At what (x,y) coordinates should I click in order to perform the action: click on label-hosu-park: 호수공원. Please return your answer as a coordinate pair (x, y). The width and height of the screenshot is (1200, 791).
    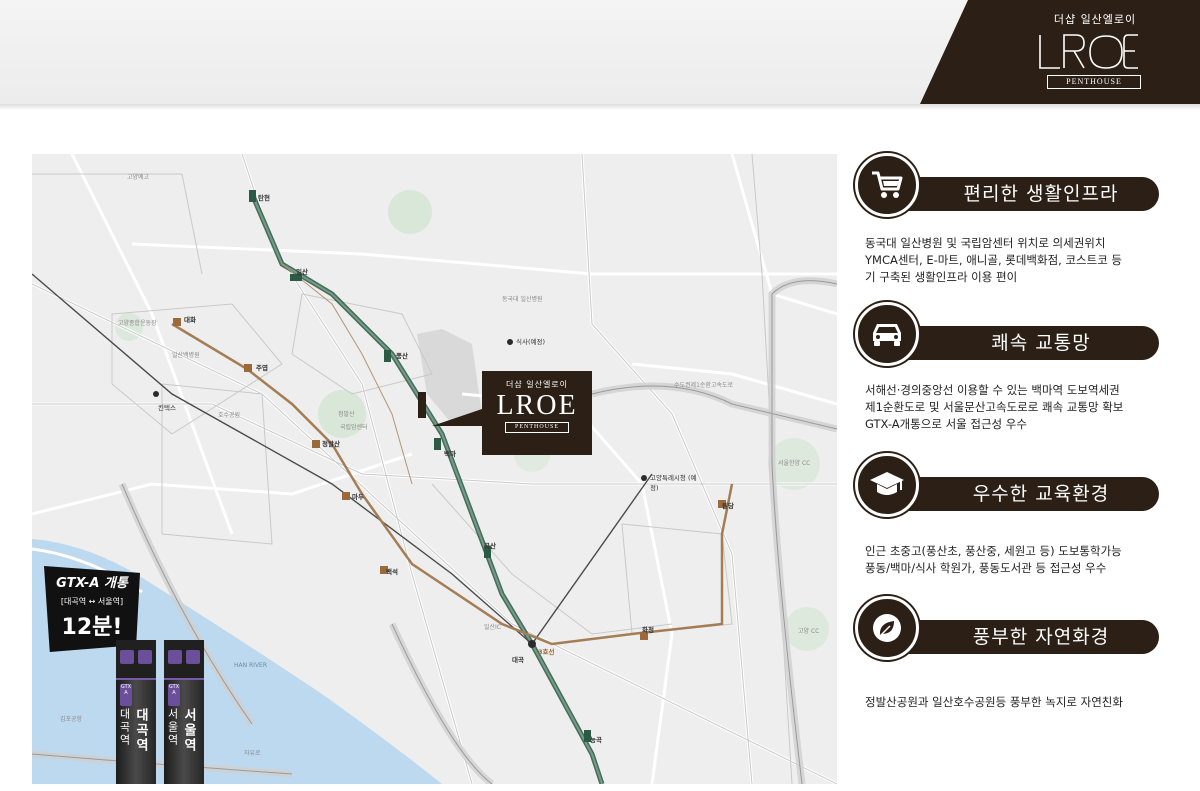
    Looking at the image, I should click on (229, 415).